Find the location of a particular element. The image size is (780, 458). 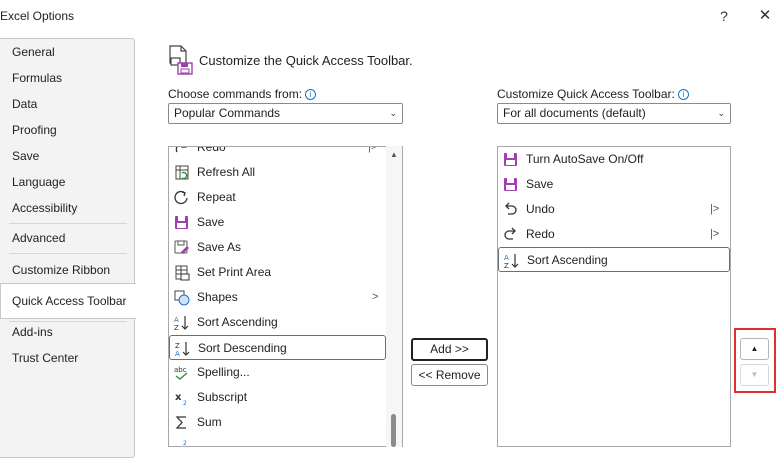

sum-icon is located at coordinates (181, 422).